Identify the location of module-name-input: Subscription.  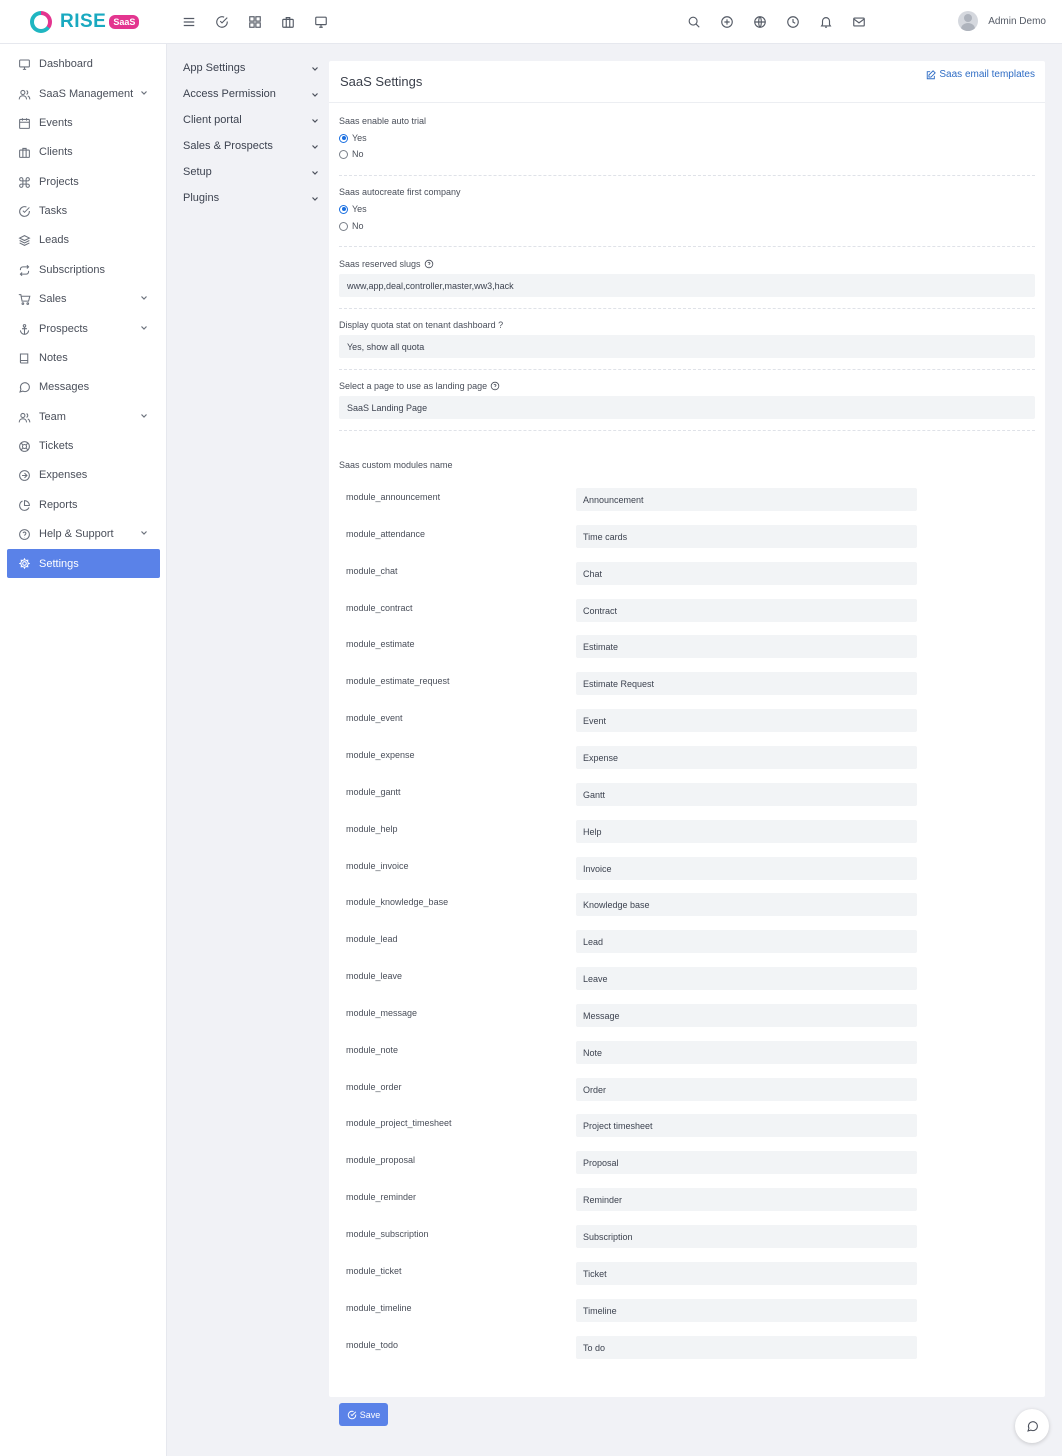
(746, 1236).